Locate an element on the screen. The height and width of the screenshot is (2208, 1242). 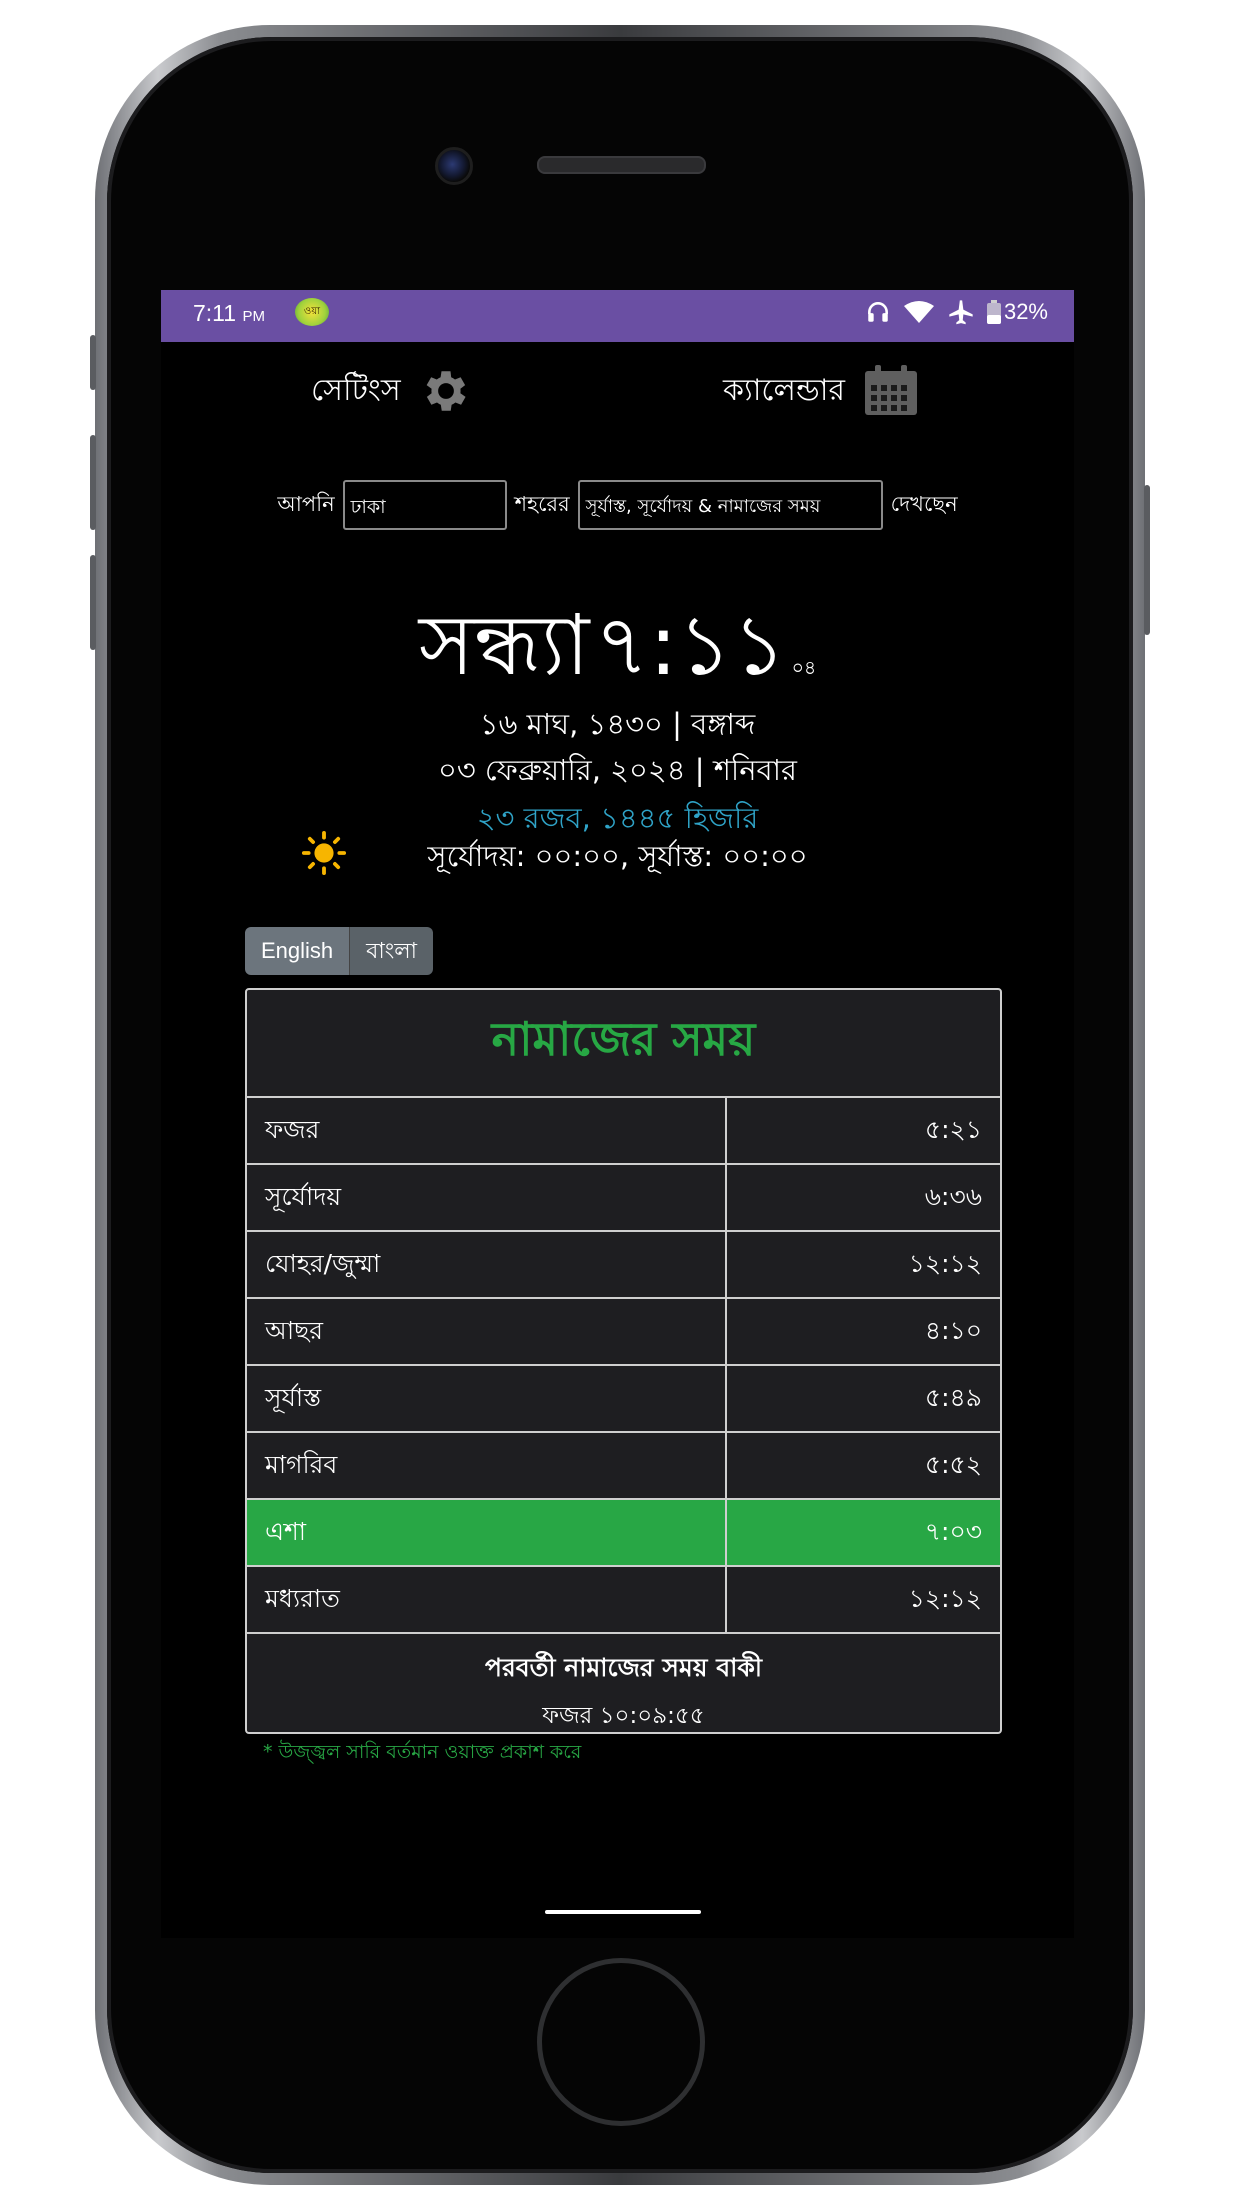
table-row: যোহর/জুম্মা ১২:১২ is located at coordinates (623, 1265).